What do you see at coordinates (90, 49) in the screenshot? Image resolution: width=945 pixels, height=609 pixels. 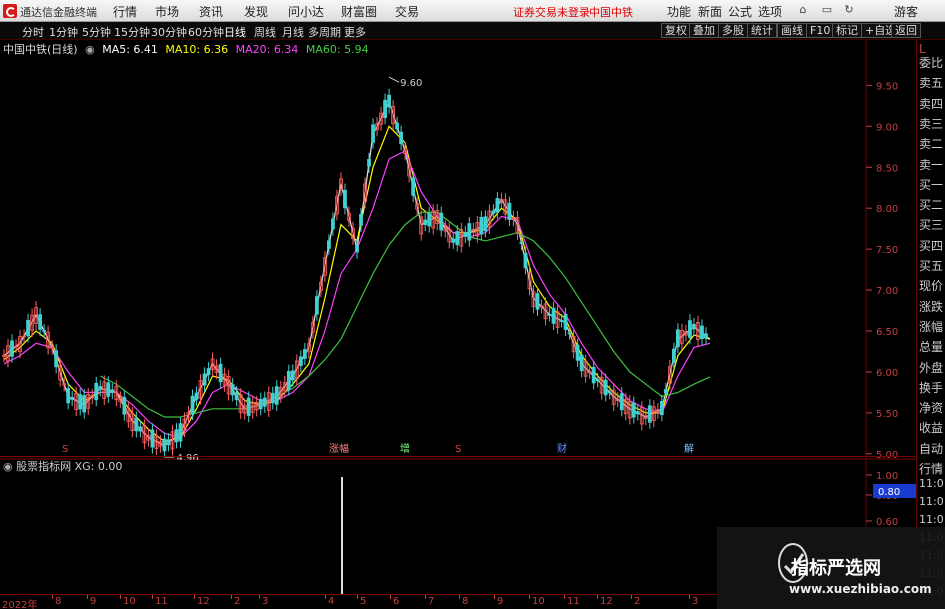 I see `collapse-icon: ◉` at bounding box center [90, 49].